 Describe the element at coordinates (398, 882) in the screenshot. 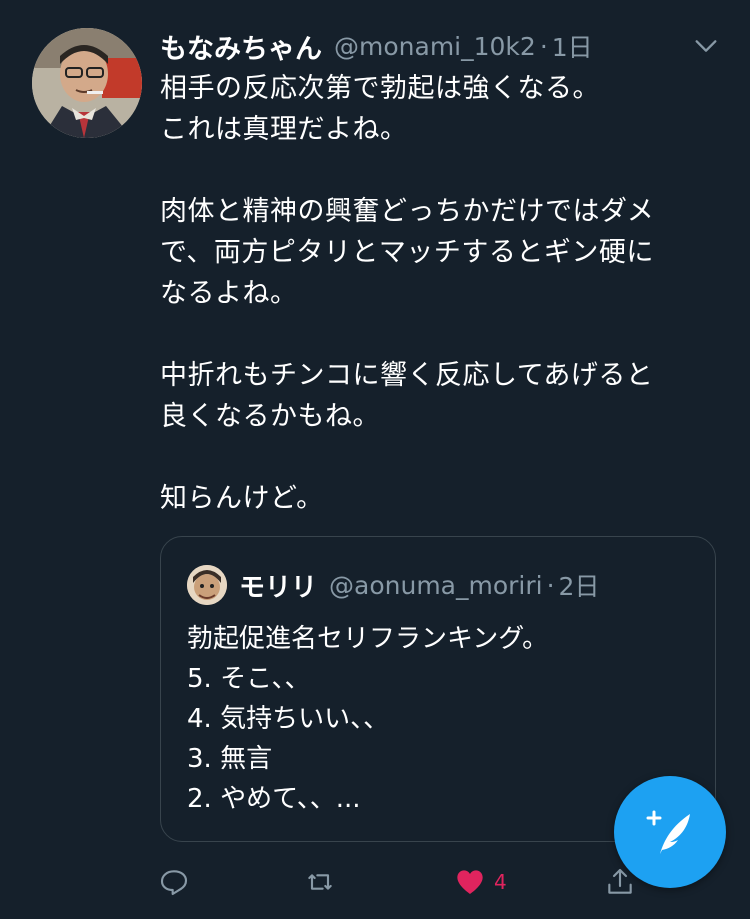

I see `tweet-actions: 4` at that location.